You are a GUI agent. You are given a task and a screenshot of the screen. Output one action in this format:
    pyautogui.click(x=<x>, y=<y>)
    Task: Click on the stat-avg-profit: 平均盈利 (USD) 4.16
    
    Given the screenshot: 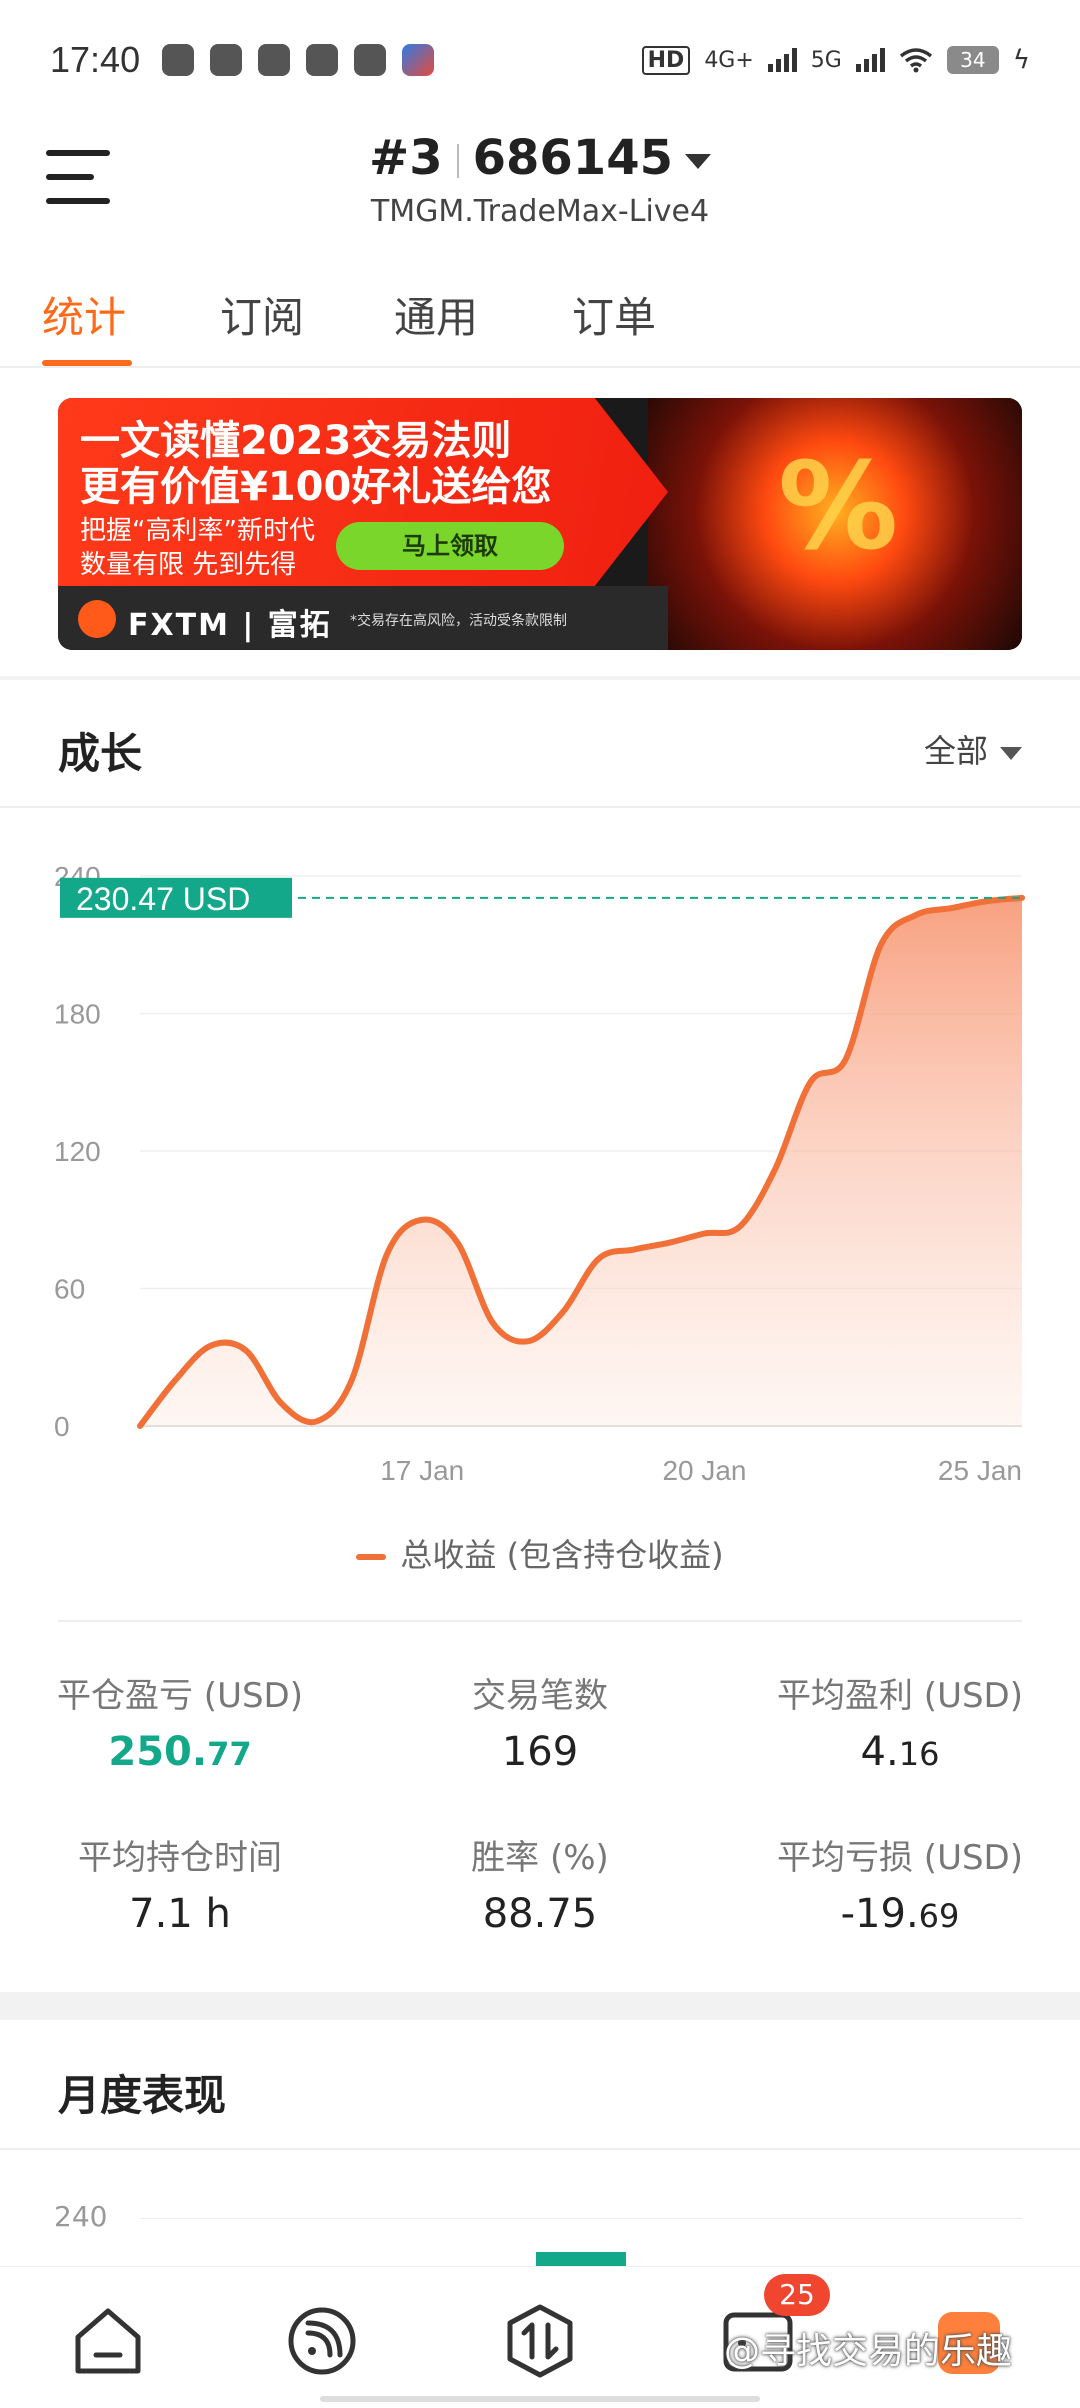 What is the action you would take?
    pyautogui.click(x=900, y=1721)
    